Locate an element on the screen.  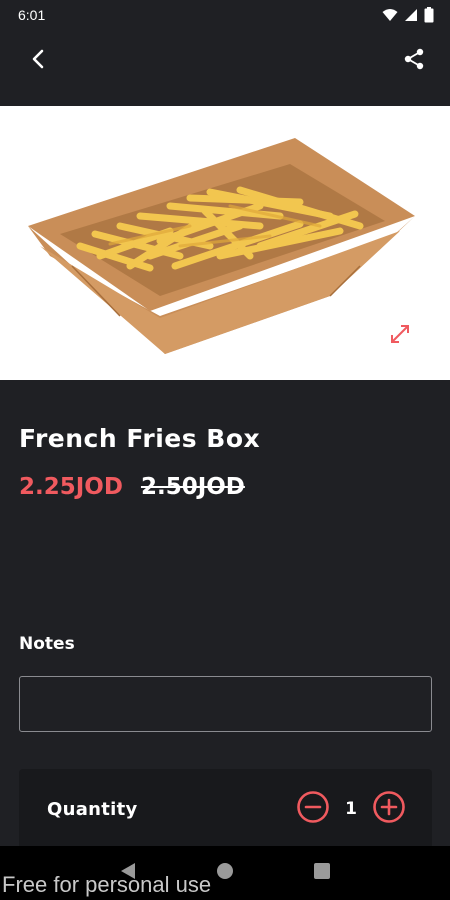
quantity-label: Quantity is located at coordinates (92, 809).